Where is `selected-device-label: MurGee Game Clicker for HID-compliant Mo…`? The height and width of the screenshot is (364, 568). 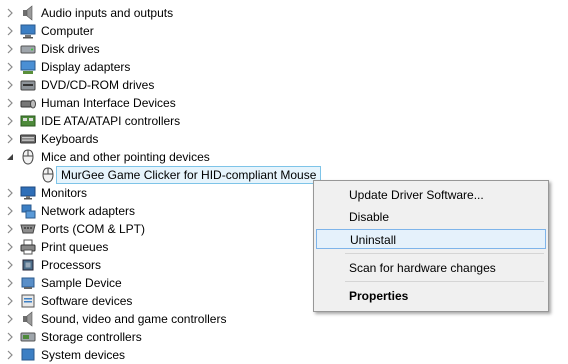 selected-device-label: MurGee Game Clicker for HID-compliant Mo… is located at coordinates (189, 175).